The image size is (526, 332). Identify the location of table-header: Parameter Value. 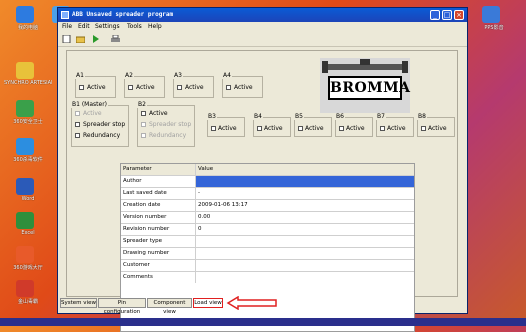
(267, 170).